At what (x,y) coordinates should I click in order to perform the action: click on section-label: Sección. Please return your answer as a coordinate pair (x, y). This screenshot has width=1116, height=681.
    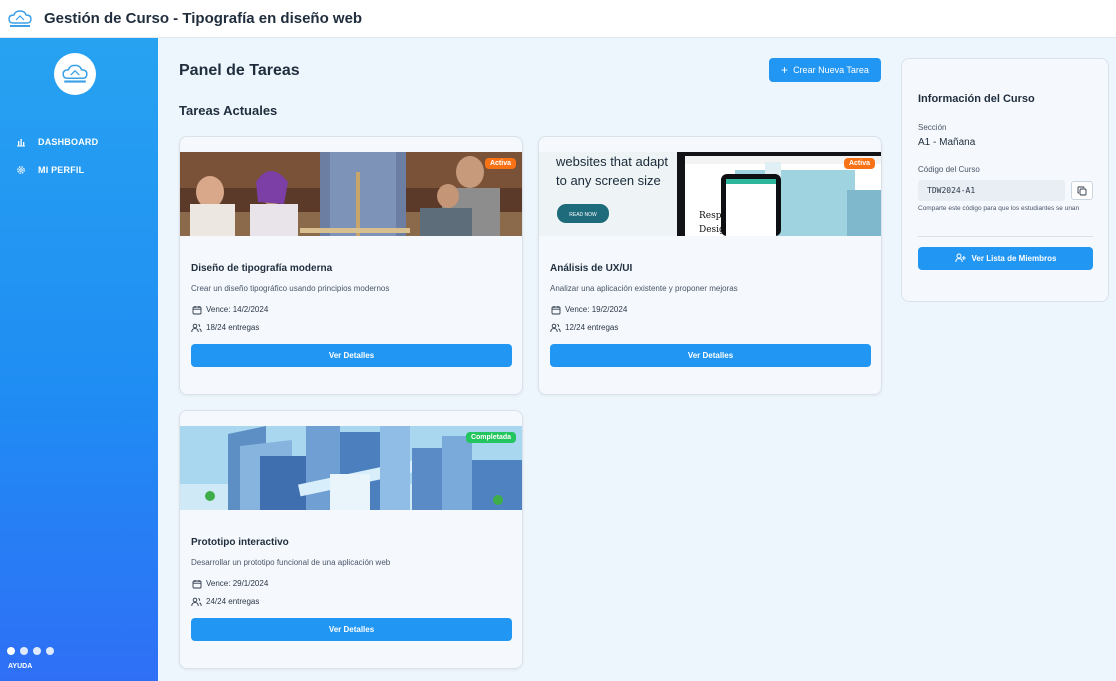
    Looking at the image, I should click on (932, 127).